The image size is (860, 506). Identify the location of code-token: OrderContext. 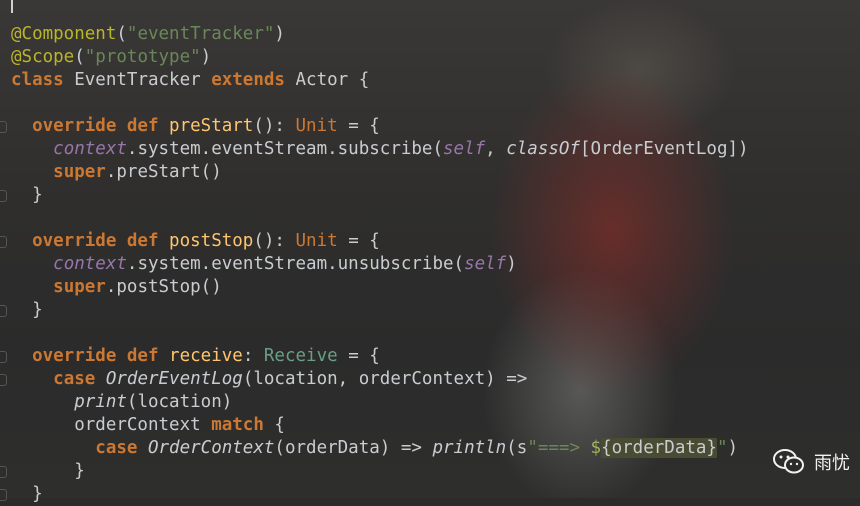
(211, 448).